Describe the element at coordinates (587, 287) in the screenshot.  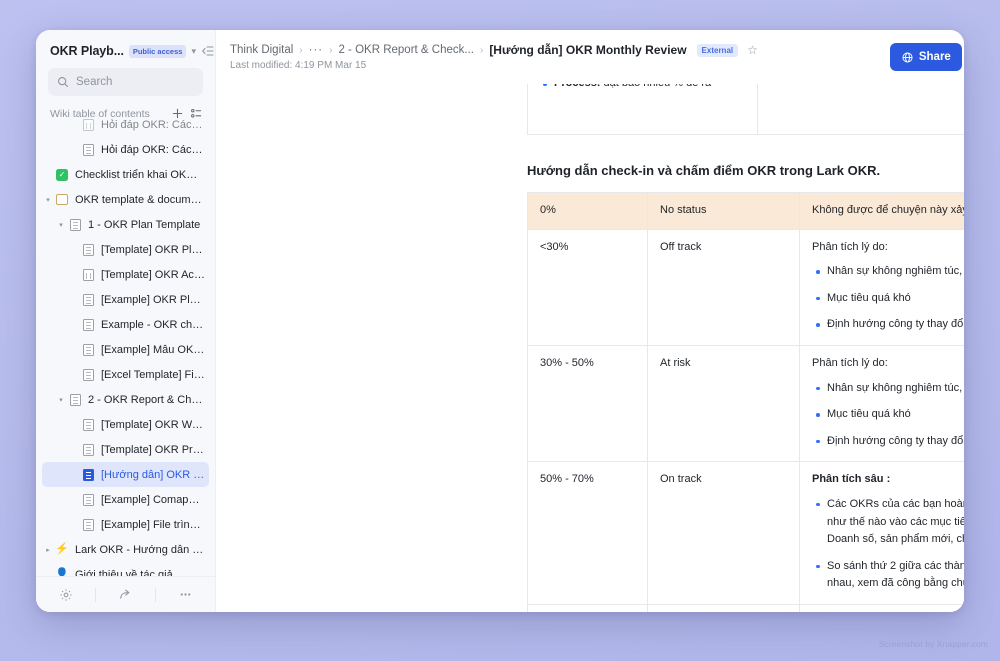
I see `cell-progress-range: <30%` at that location.